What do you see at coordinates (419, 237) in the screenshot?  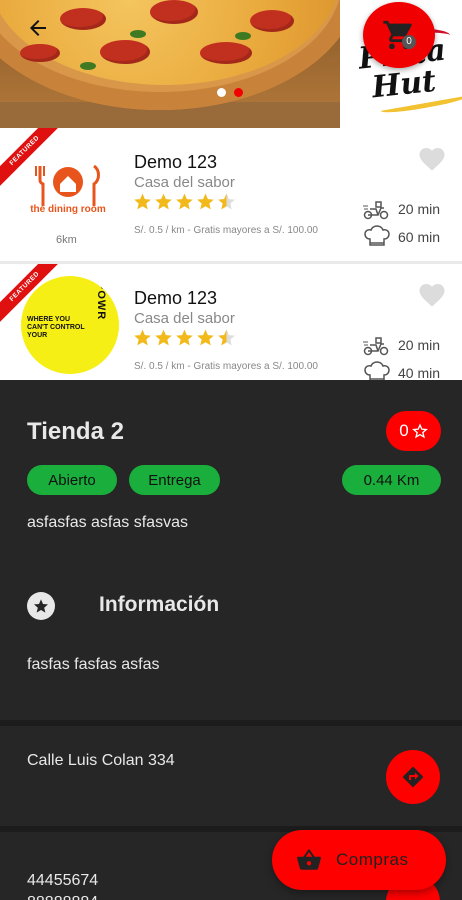 I see `prep-time: 60 min` at bounding box center [419, 237].